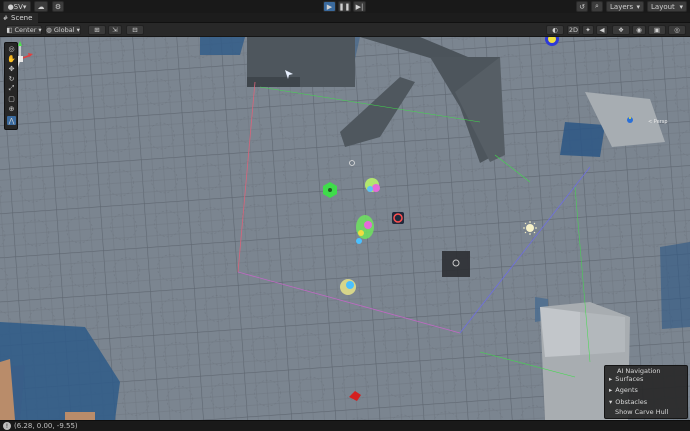 This screenshot has height=431, width=690. I want to click on tool-palette: ◎ ✋ ✥ ↻ ⤢ ▢ ⊕ ⋀, so click(11, 86).